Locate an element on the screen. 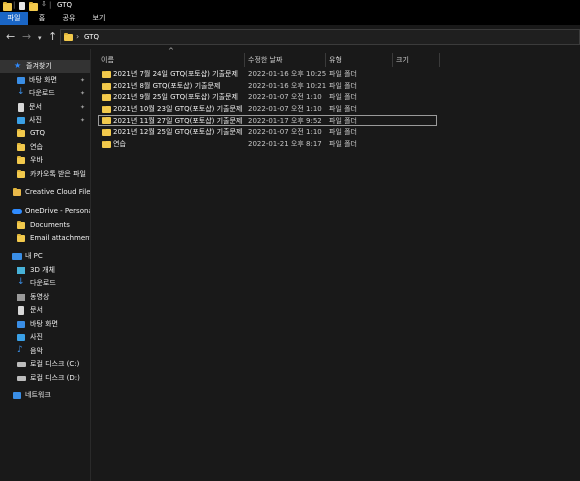 Image resolution: width=580 pixels, height=481 pixels. breadcrumb-item: GTQ is located at coordinates (91, 37).